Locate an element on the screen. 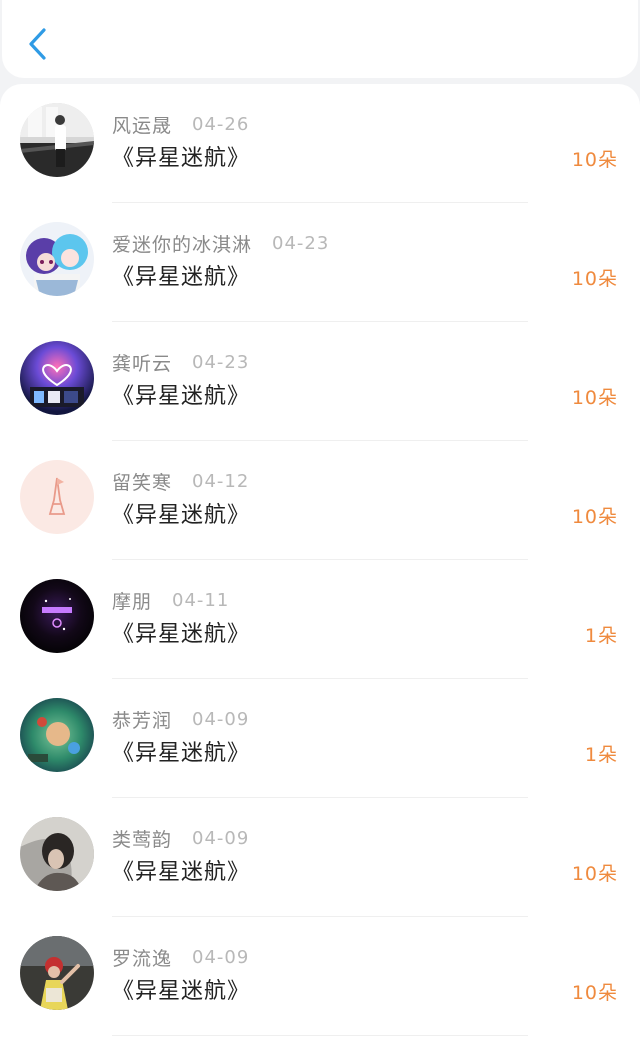  user-name: 恭芳润 is located at coordinates (142, 720).